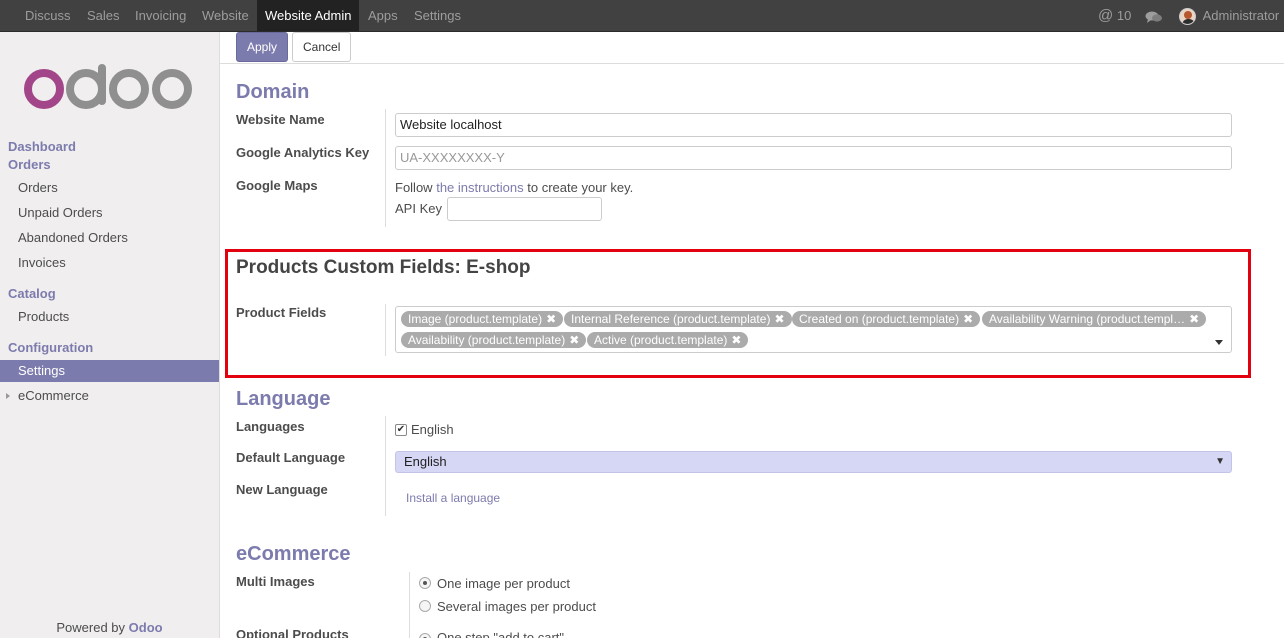 This screenshot has height=638, width=1284. What do you see at coordinates (475, 319) in the screenshot?
I see `tag-label: Image (product.template)` at bounding box center [475, 319].